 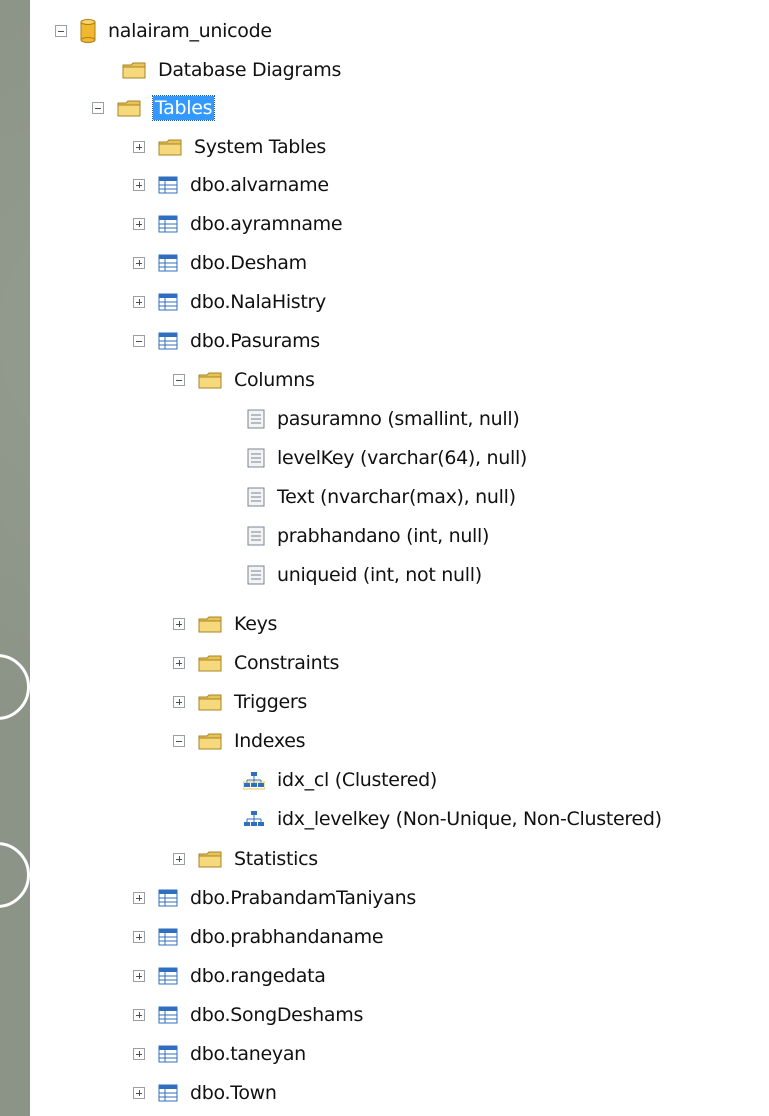 I want to click on tree-node-table: dbo.PrabandamTaniyans, so click(x=274, y=898).